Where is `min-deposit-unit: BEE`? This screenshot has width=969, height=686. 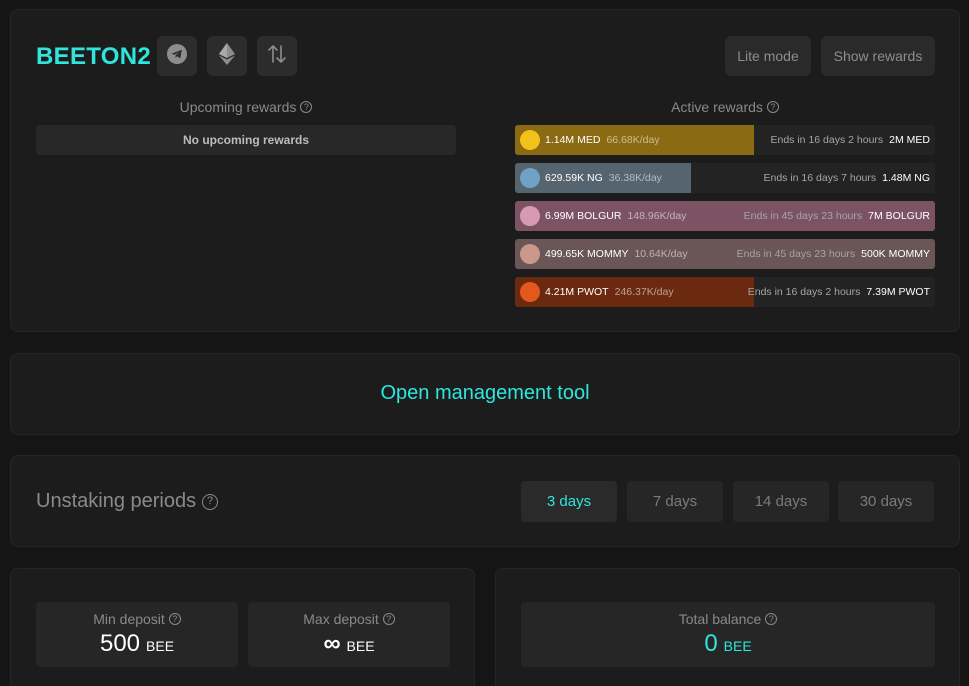
min-deposit-unit: BEE is located at coordinates (160, 646).